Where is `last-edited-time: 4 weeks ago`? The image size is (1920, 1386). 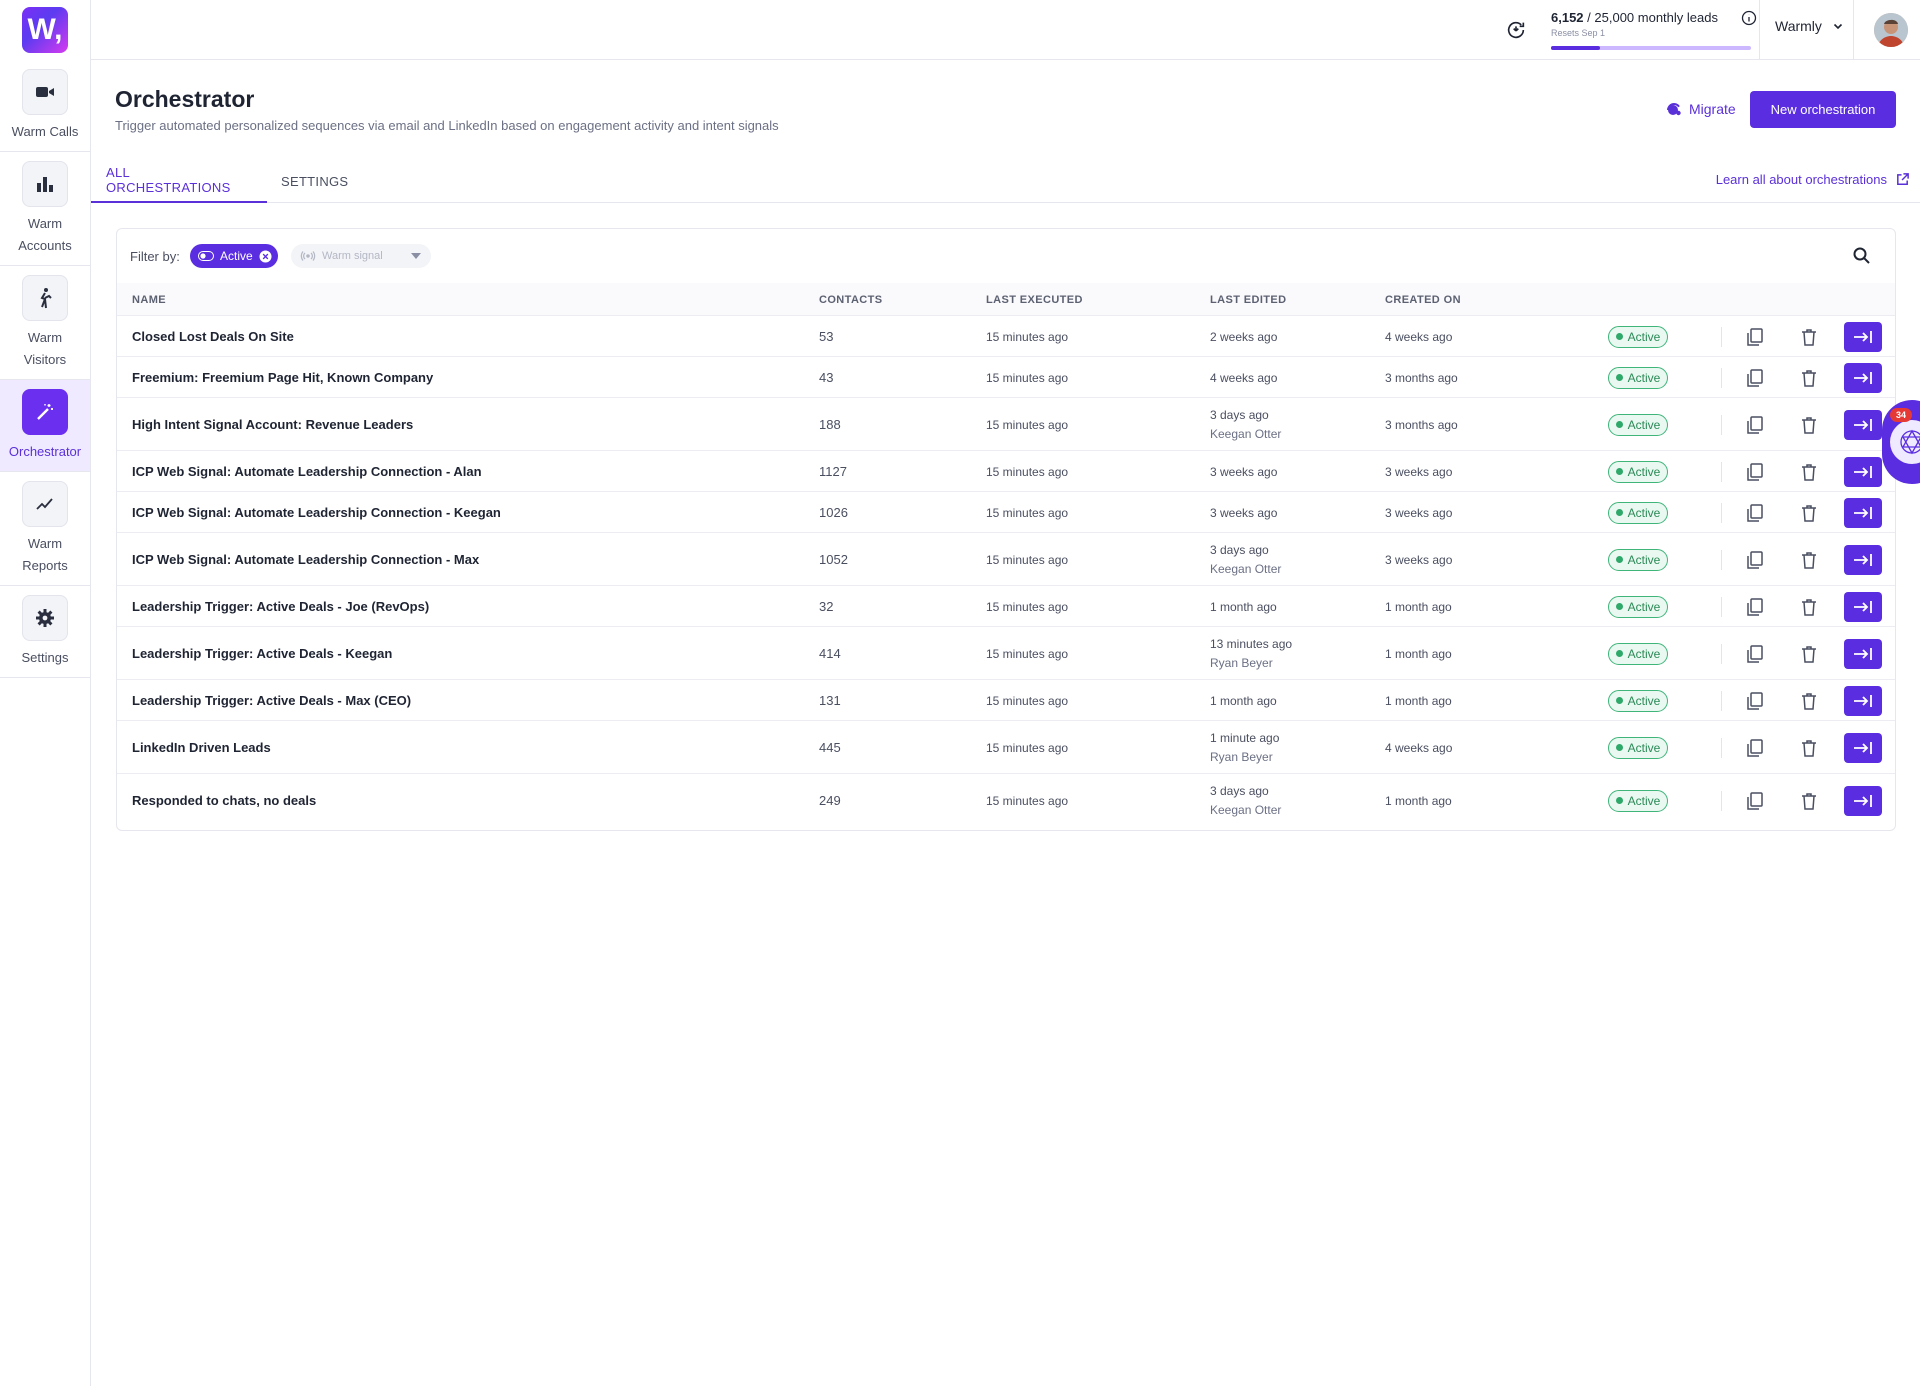 last-edited-time: 4 weeks ago is located at coordinates (1244, 377).